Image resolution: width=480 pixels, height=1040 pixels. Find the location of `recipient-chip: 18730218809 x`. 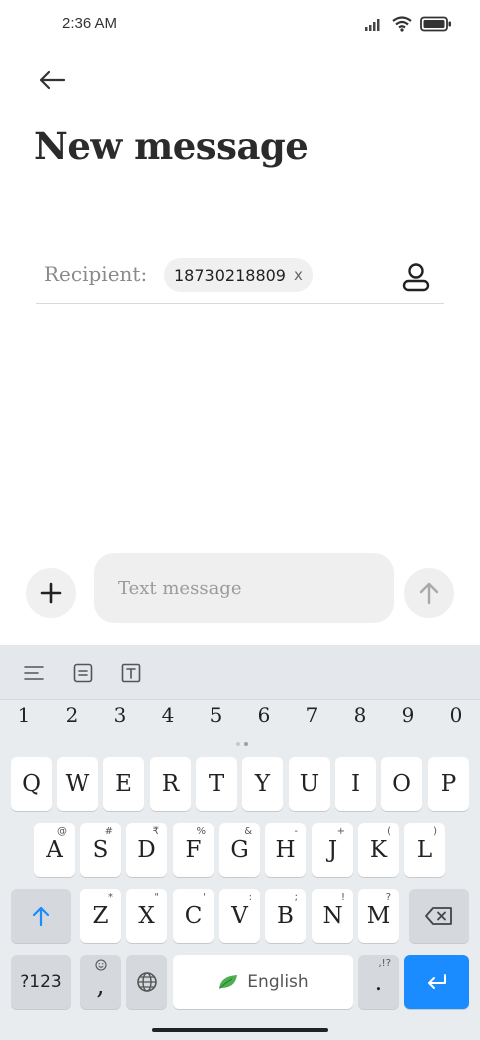

recipient-chip: 18730218809 x is located at coordinates (238, 275).